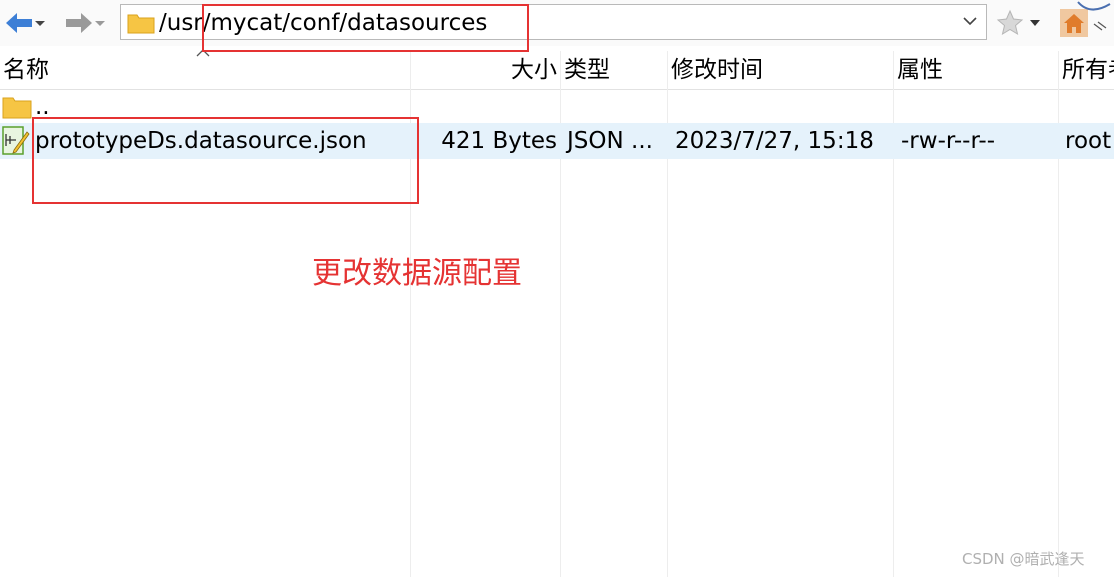 This screenshot has height=577, width=1114. I want to click on back-button, so click(25, 23).